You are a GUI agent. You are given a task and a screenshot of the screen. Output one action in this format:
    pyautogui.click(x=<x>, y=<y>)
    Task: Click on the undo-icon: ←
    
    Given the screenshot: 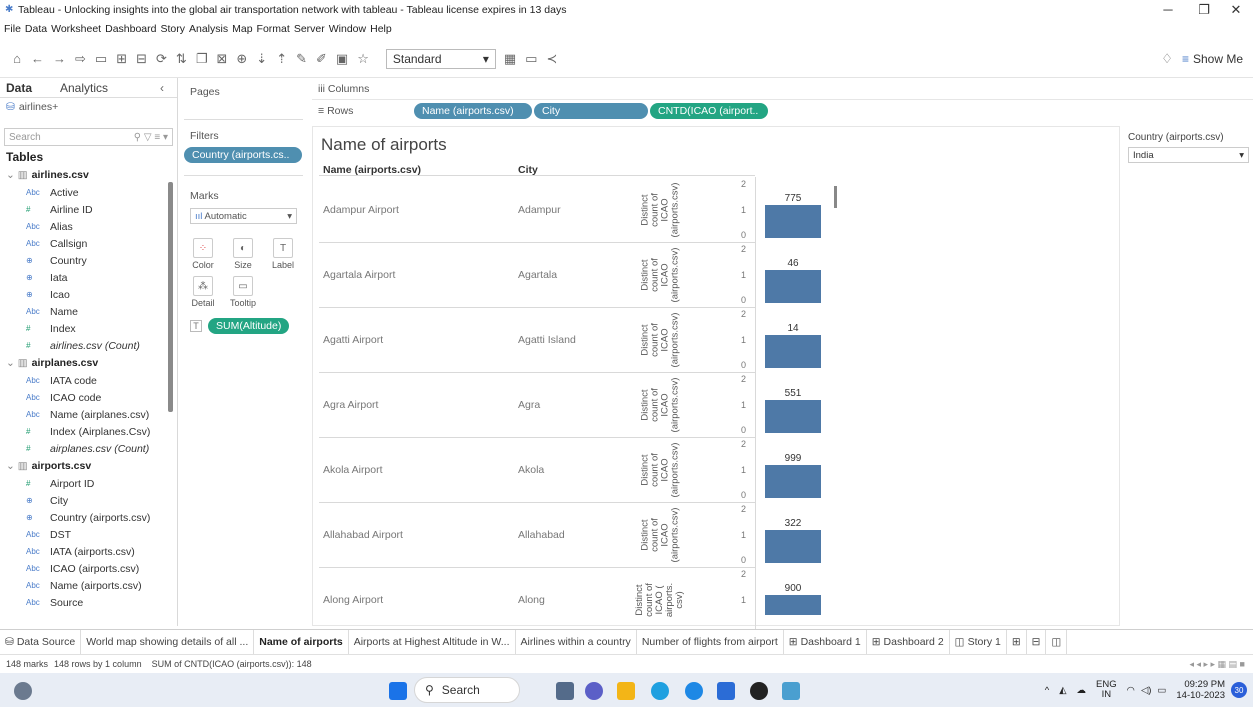 What is the action you would take?
    pyautogui.click(x=37, y=58)
    